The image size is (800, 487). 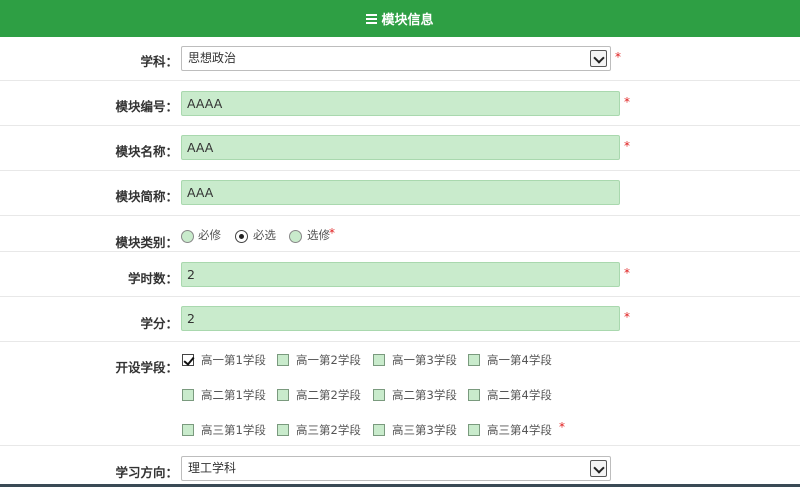 I want to click on module-name-input: AAA, so click(x=400, y=147).